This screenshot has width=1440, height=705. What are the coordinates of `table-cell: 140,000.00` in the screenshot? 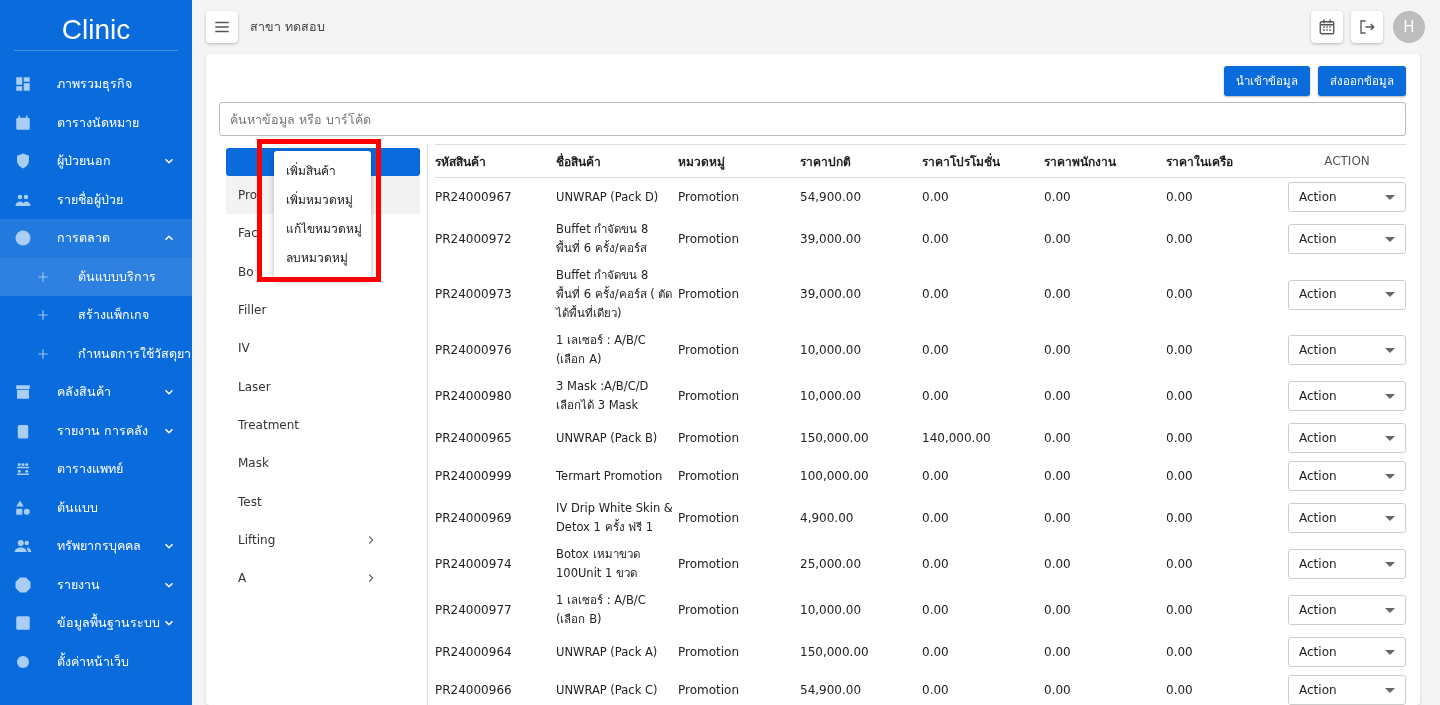 It's located at (956, 437).